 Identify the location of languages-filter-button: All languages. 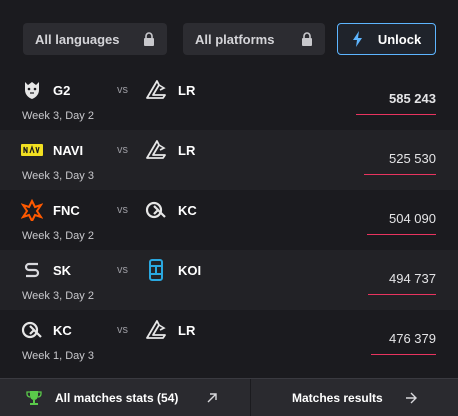
(95, 39).